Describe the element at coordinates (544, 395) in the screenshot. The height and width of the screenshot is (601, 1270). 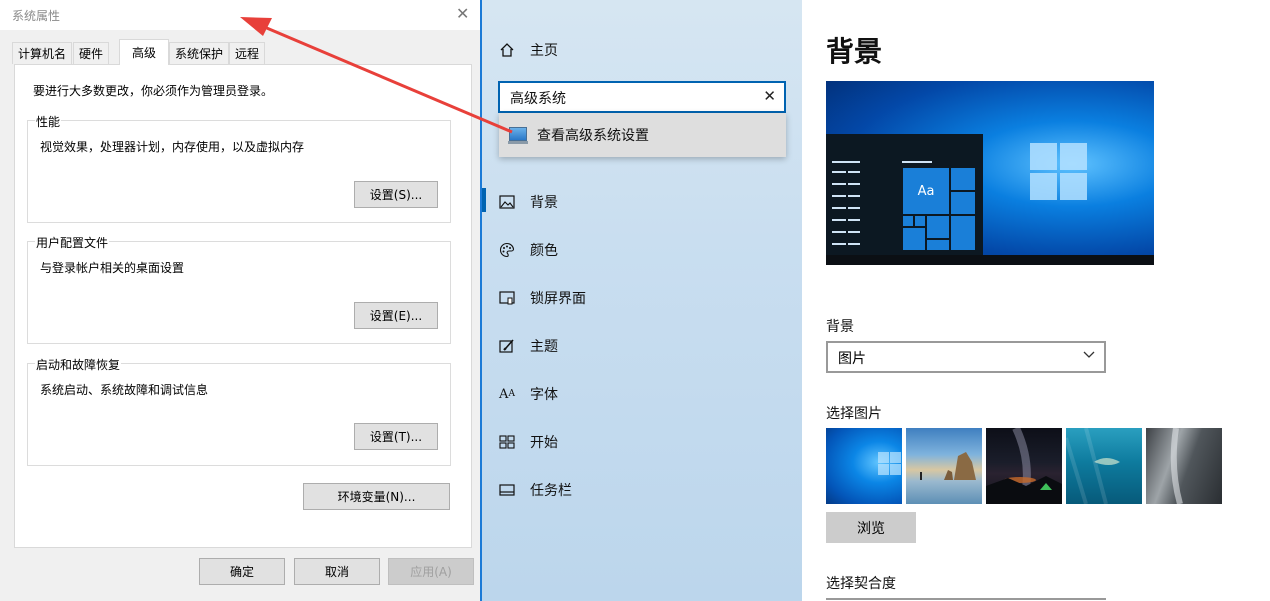
I see `nav-item-label: 字体` at that location.